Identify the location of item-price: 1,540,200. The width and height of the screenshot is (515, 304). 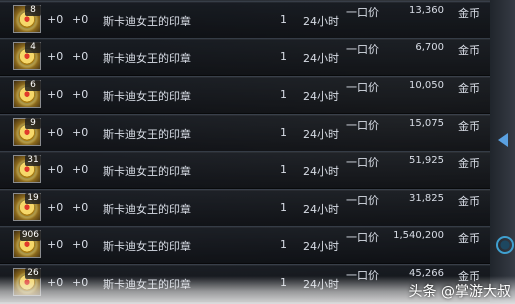
(418, 235).